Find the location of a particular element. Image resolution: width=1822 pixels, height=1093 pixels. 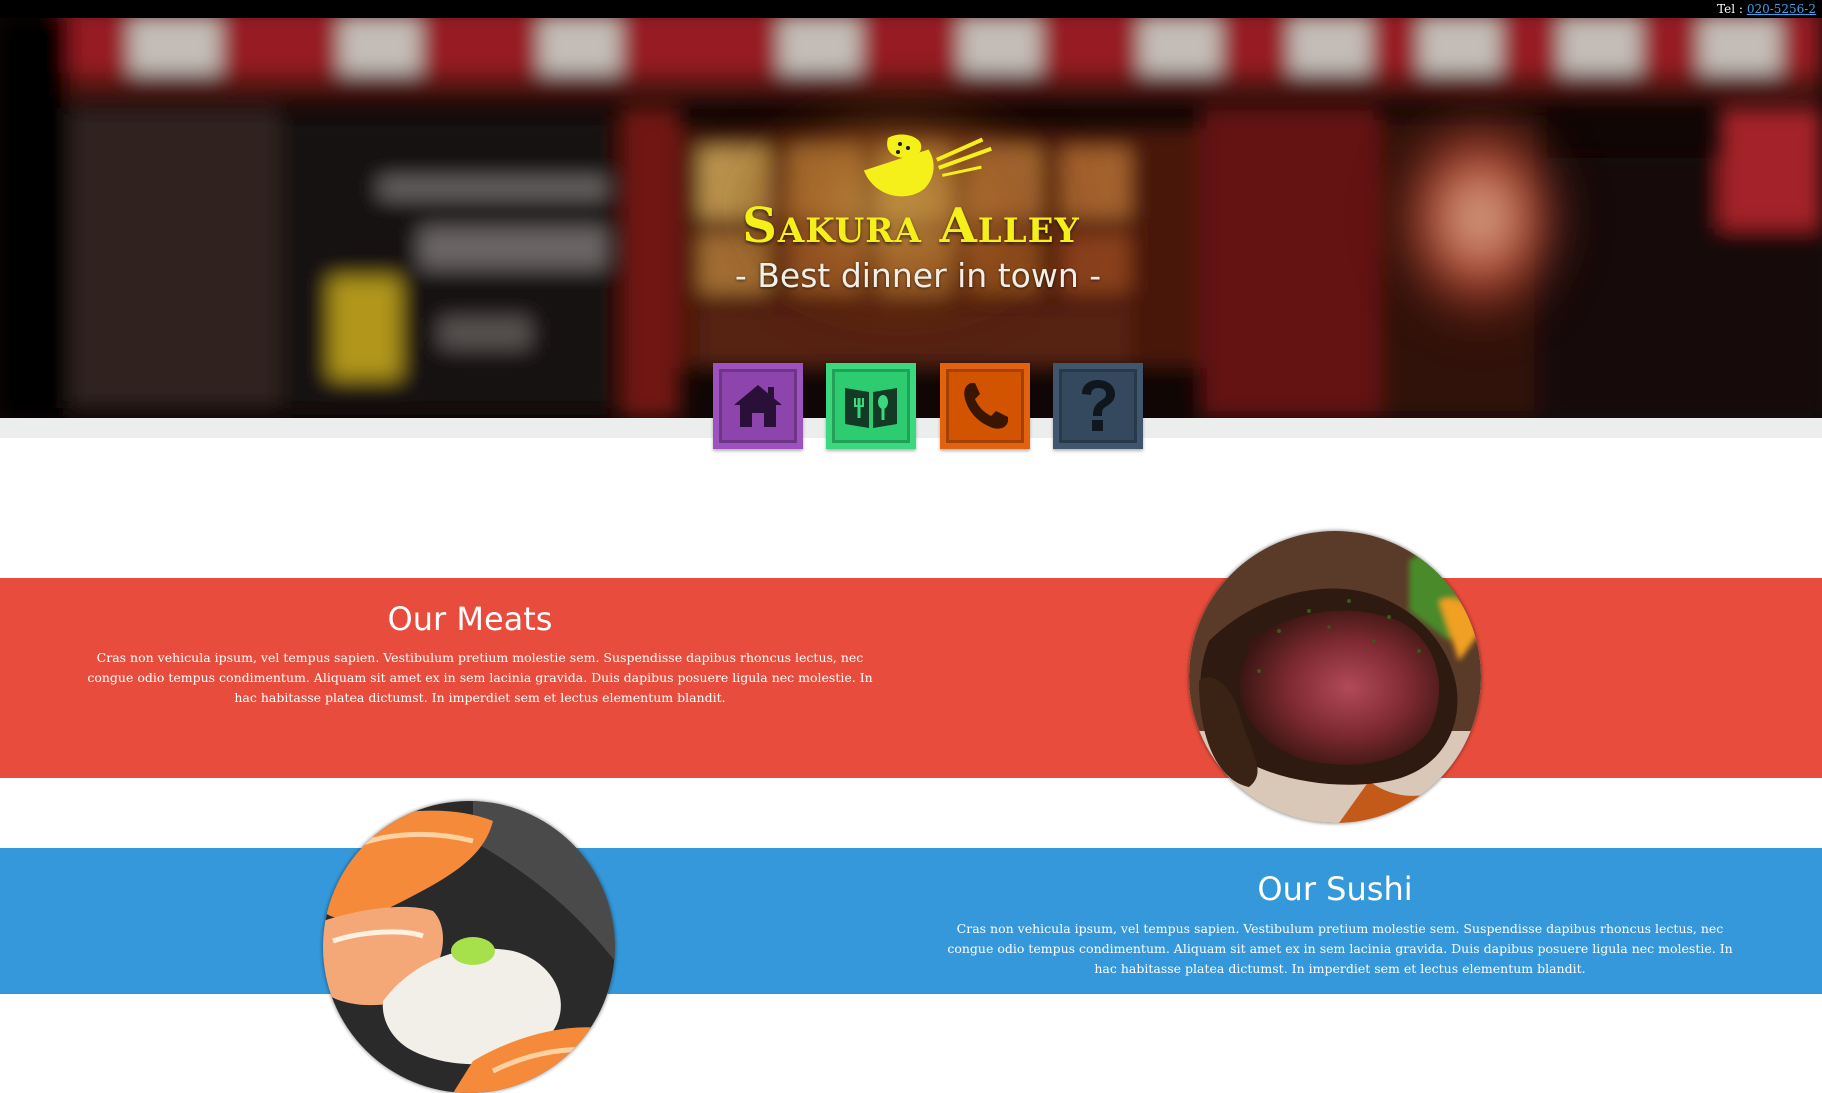

brand-title: Sakura Alley is located at coordinates (911, 226).